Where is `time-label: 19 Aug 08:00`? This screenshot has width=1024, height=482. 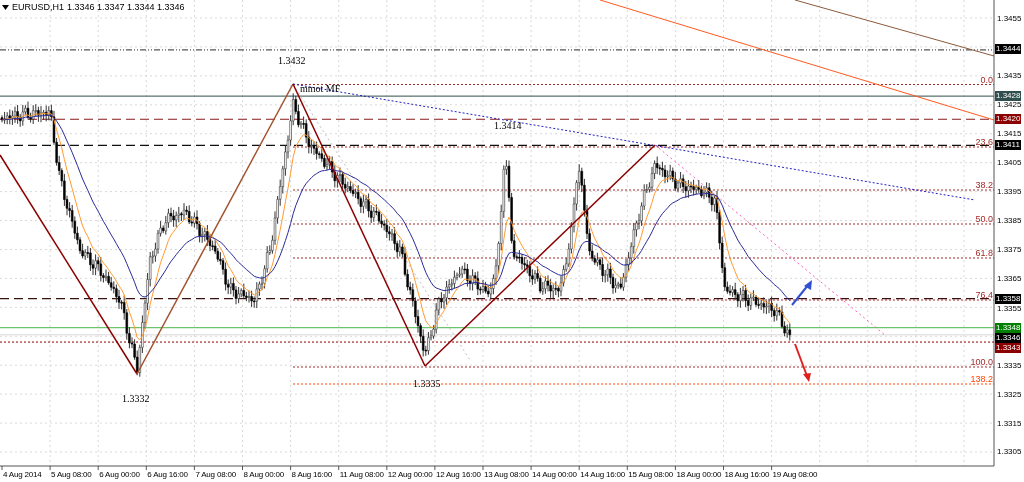 time-label: 19 Aug 08:00 is located at coordinates (795, 475).